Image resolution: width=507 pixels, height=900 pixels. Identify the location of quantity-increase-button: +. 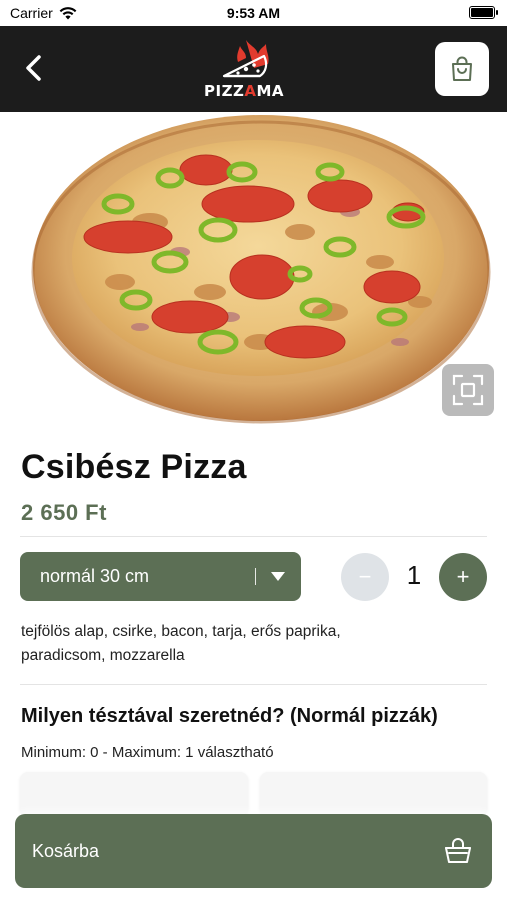
(463, 577).